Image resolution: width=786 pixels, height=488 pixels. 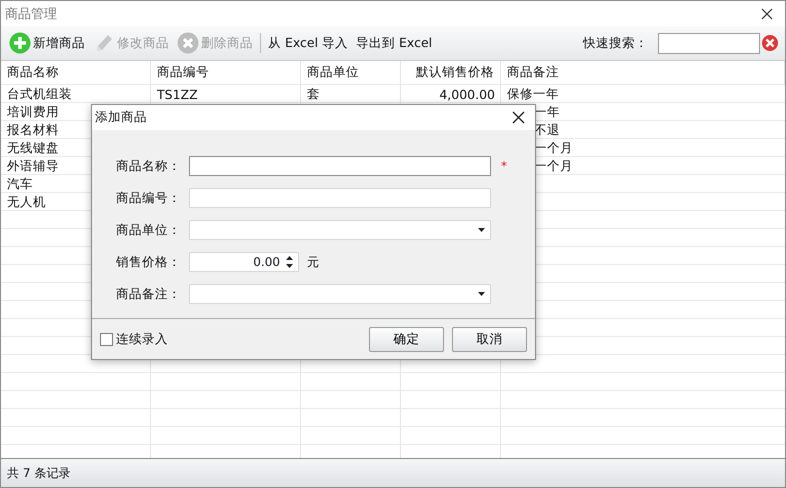 I want to click on table-cell: TS1ZZ, so click(x=177, y=94).